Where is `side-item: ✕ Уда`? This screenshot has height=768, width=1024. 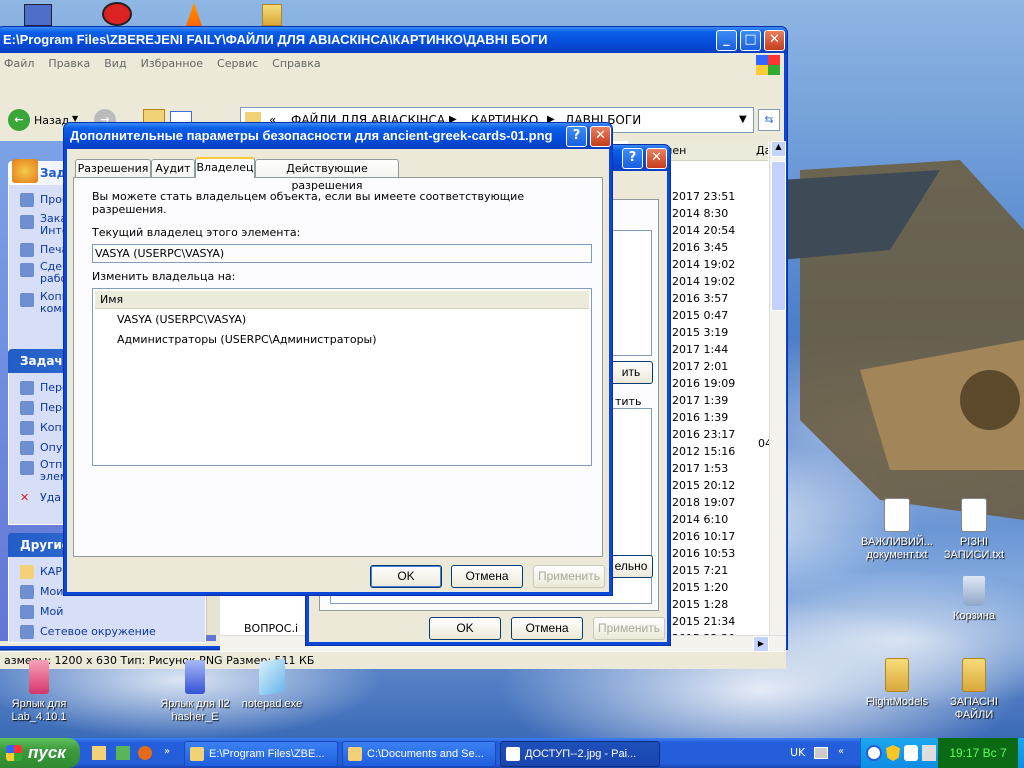
side-item: ✕ Уда is located at coordinates (40, 498).